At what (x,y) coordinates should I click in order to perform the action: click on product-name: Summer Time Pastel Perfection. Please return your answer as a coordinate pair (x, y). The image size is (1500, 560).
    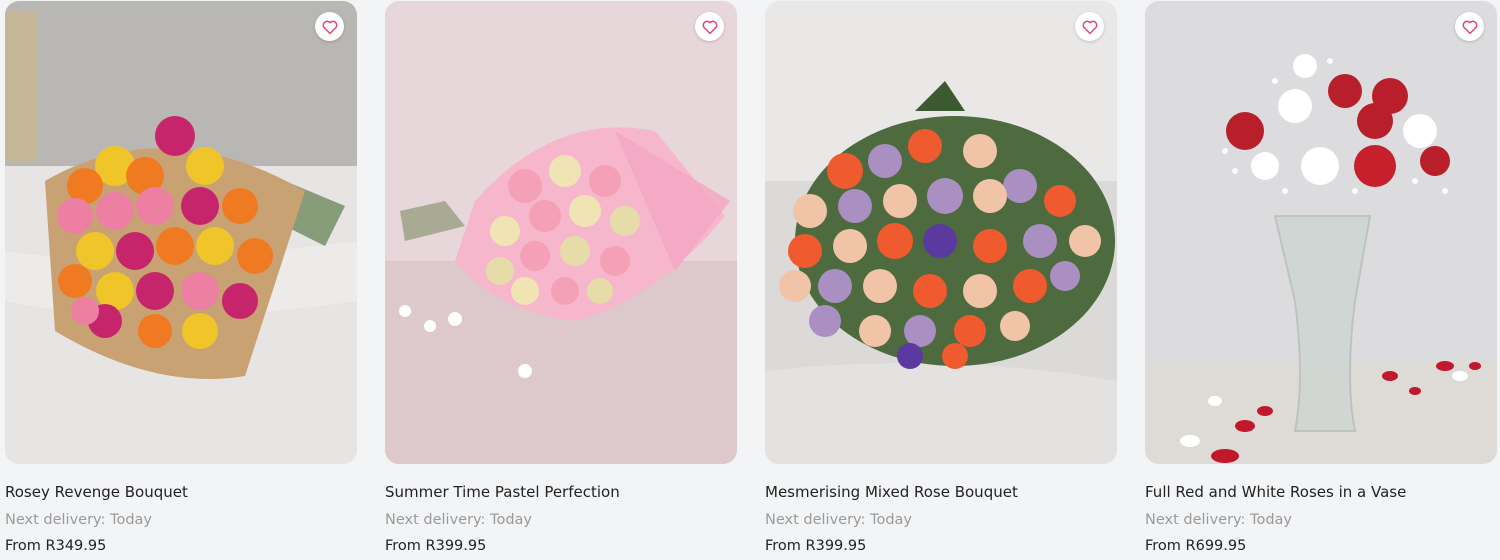
    Looking at the image, I should click on (502, 492).